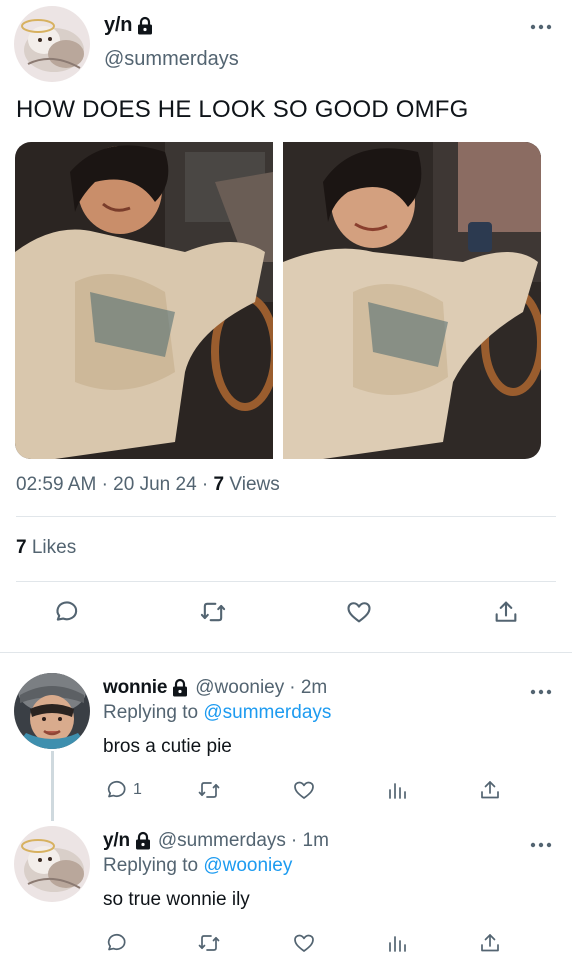 The height and width of the screenshot is (960, 572). I want to click on reply-handle: @wooniey, so click(239, 688).